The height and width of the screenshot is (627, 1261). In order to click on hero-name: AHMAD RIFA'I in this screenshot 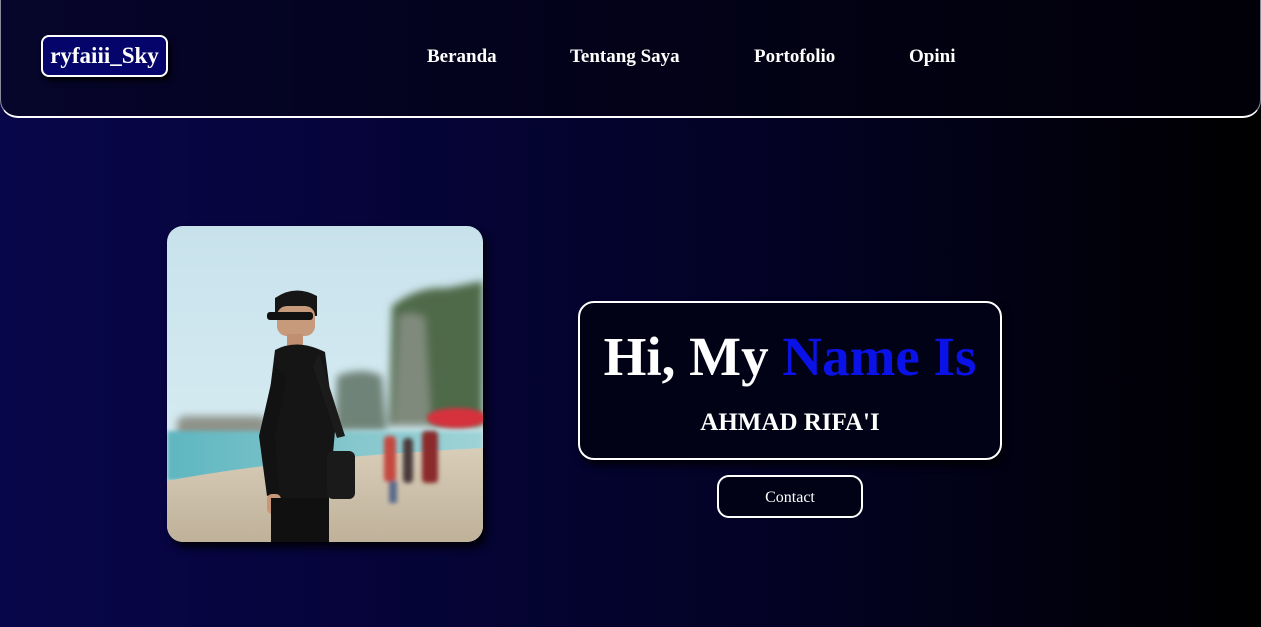, I will do `click(790, 422)`.